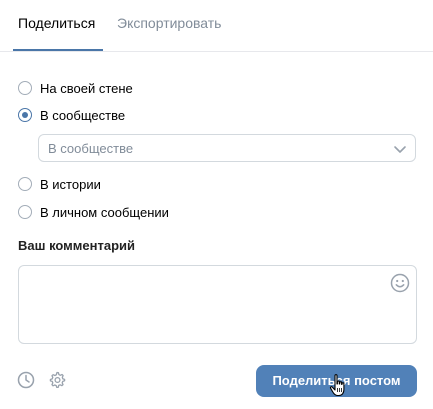  Describe the element at coordinates (26, 380) in the screenshot. I see `clock-icon` at that location.